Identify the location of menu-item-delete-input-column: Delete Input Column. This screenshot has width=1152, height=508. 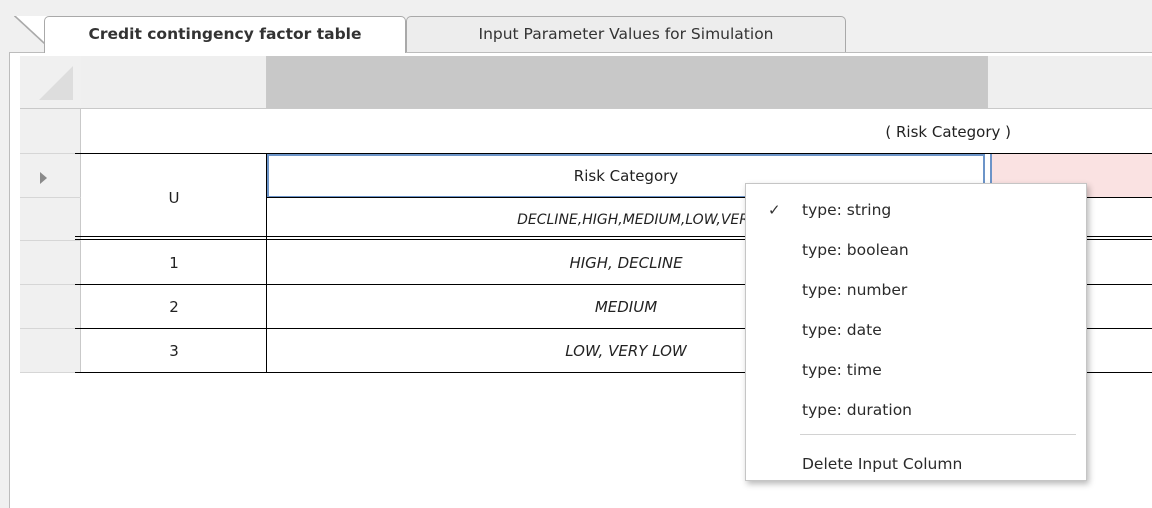
(916, 464).